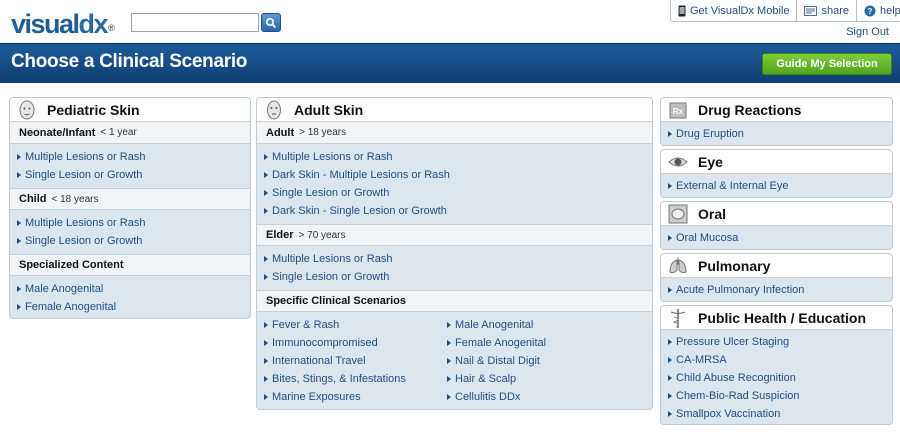 The image size is (900, 434). Describe the element at coordinates (348, 397) in the screenshot. I see `link-marine-exposures: Marine Exposures` at that location.